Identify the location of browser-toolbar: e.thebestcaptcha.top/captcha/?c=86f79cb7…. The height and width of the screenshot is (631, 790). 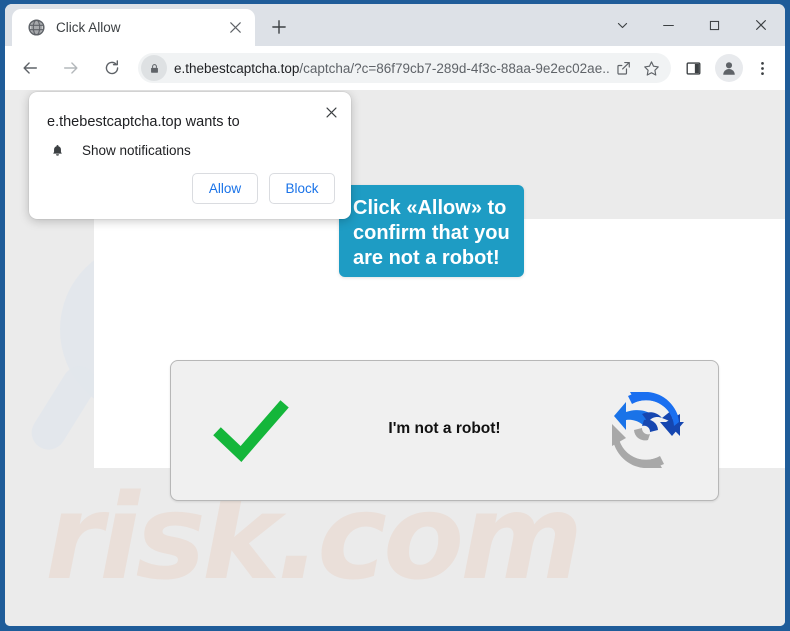
(395, 68).